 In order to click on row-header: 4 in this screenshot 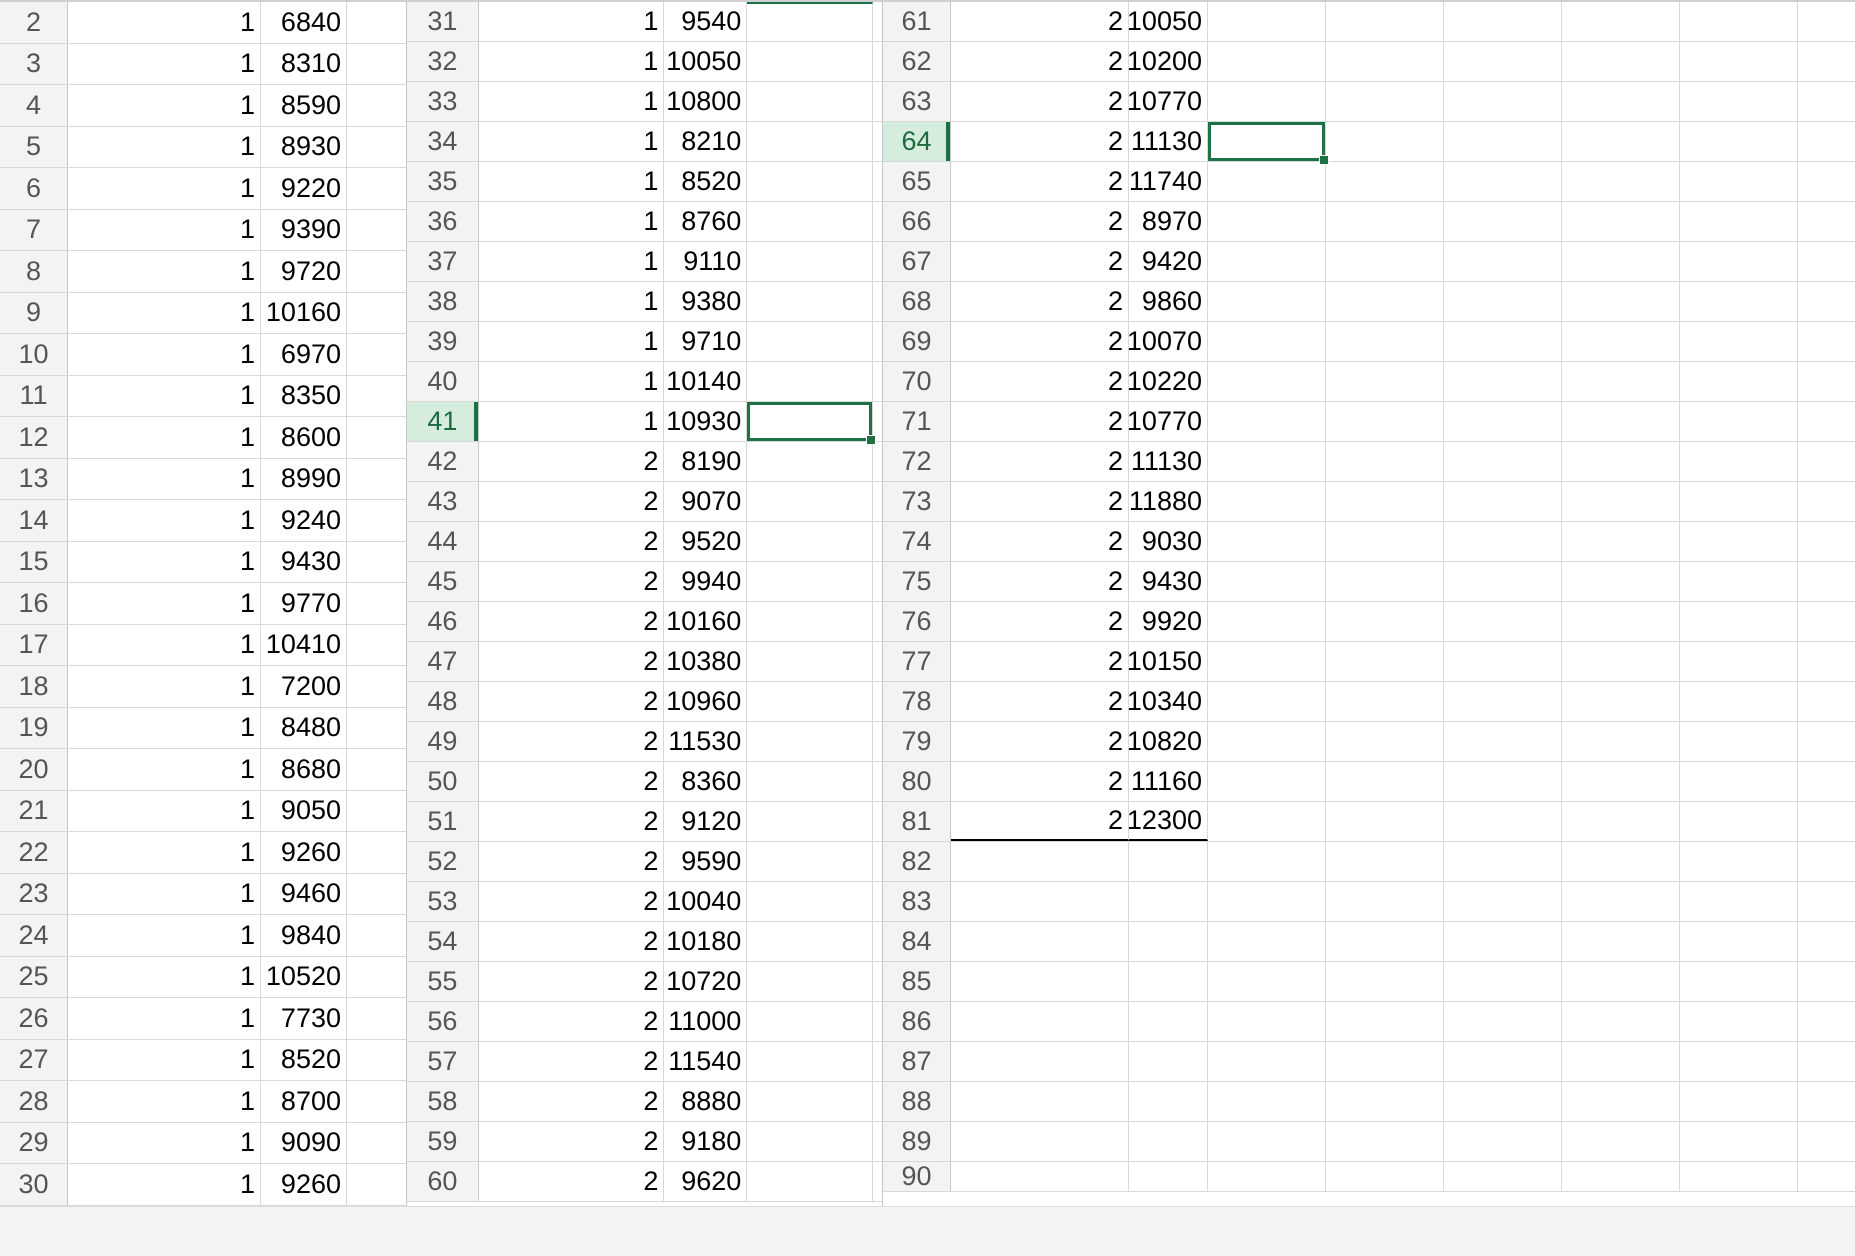, I will do `click(34, 105)`.